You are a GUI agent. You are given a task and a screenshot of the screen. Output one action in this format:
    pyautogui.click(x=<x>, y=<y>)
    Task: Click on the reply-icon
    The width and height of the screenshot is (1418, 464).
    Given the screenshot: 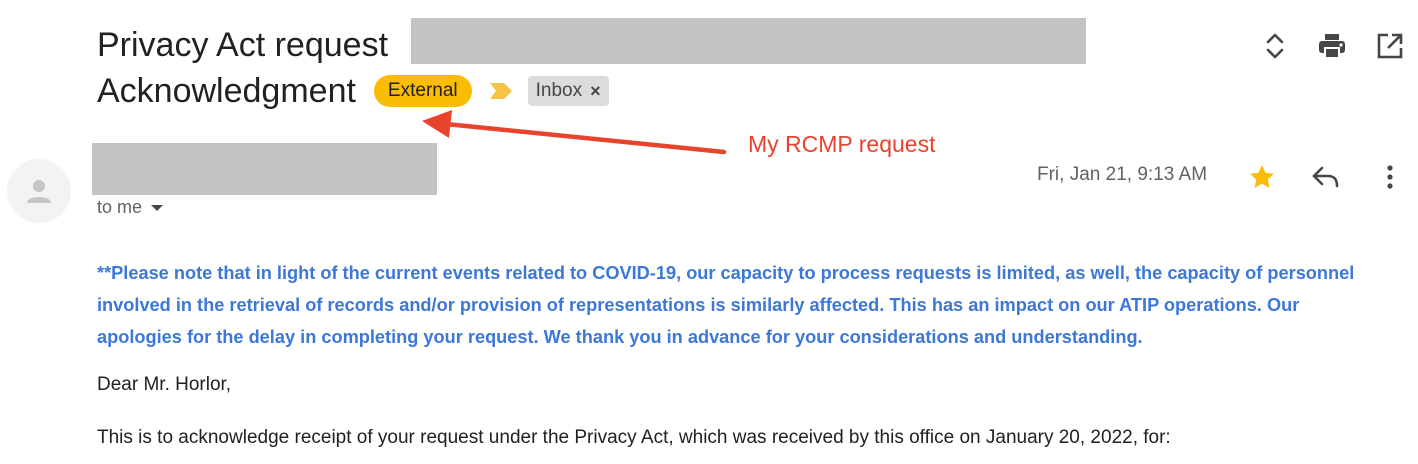 What is the action you would take?
    pyautogui.click(x=1326, y=177)
    